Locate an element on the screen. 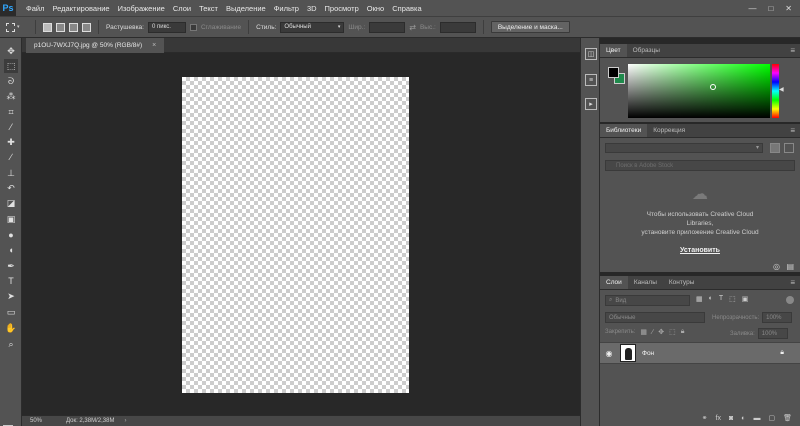  new-selection-icon is located at coordinates (47, 27).